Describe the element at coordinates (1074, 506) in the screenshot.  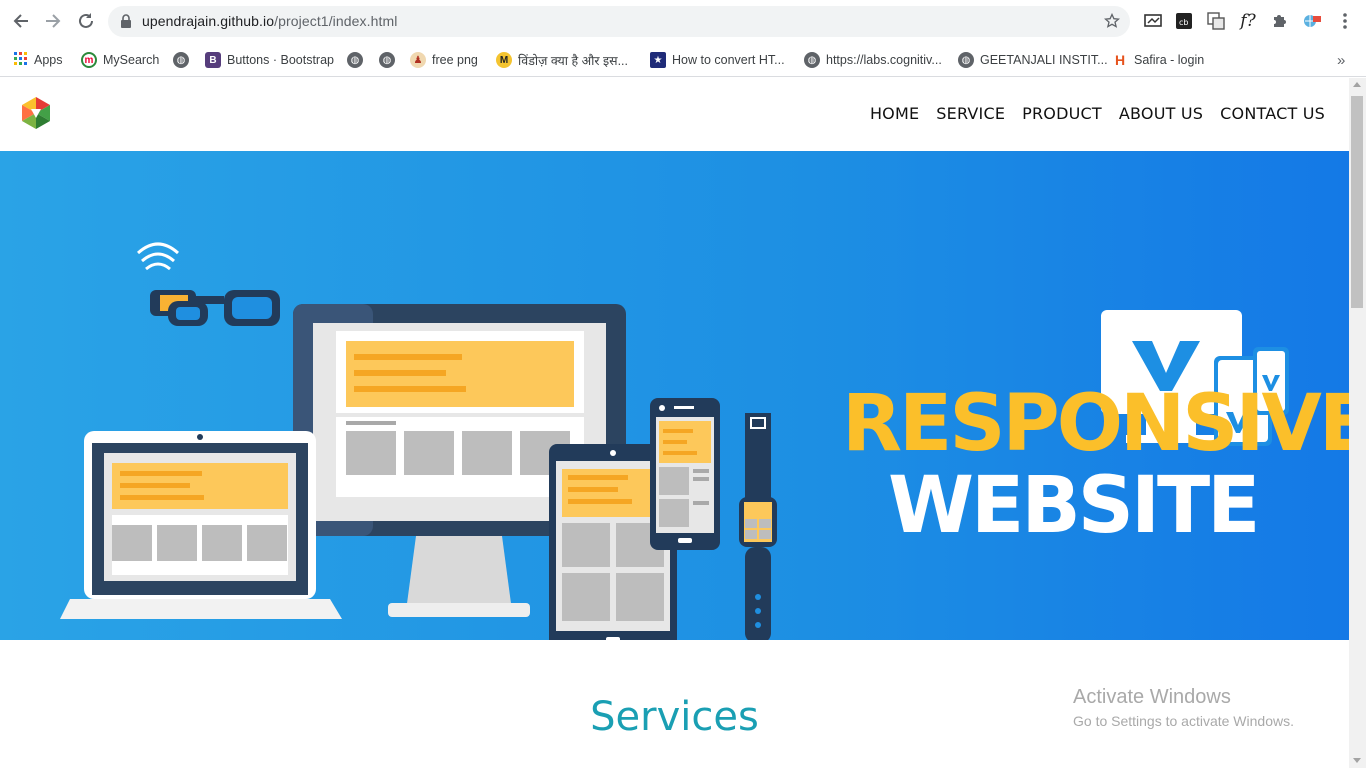
I see `hero-subtitle: WEBSITE` at that location.